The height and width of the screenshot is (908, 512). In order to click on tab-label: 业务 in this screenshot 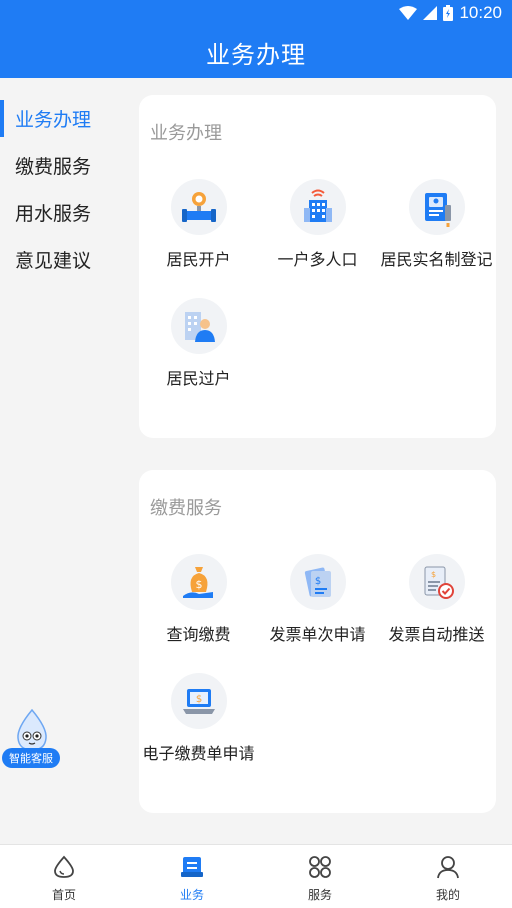, I will do `click(191, 895)`.